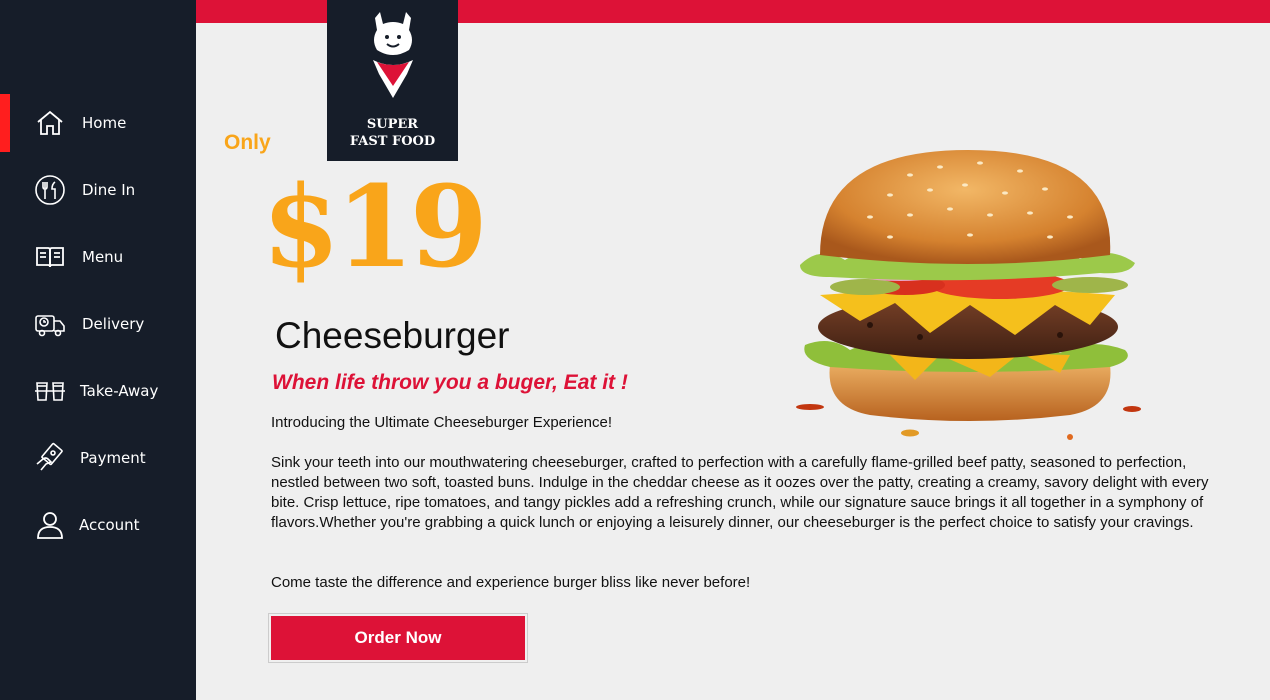 This screenshot has width=1270, height=700. I want to click on mascot-icon, so click(393, 55).